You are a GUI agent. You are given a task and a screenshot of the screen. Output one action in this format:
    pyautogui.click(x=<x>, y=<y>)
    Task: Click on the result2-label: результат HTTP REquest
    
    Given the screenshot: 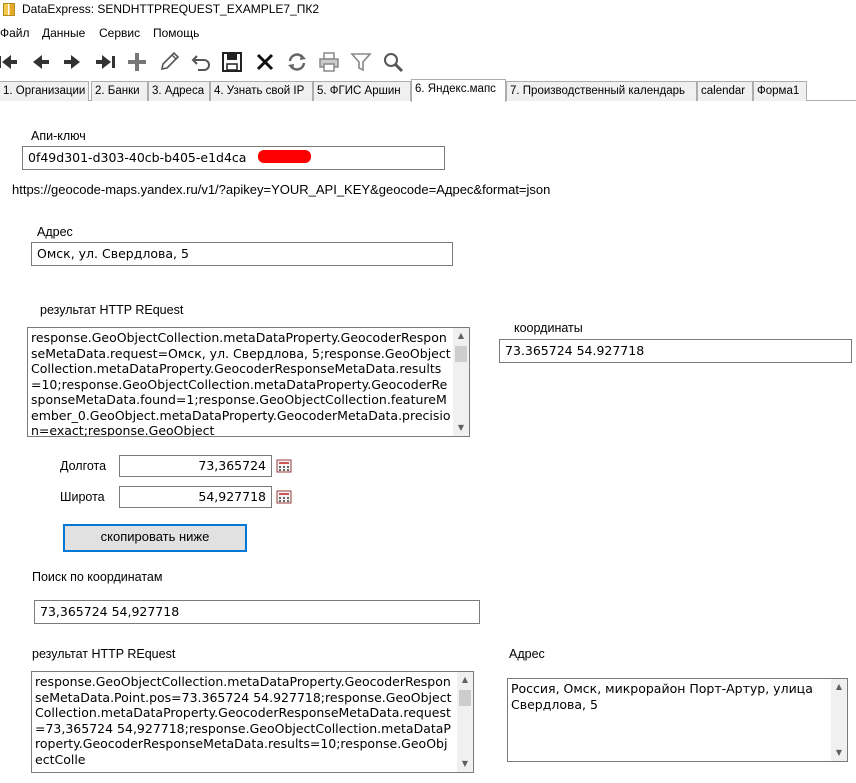 What is the action you would take?
    pyautogui.click(x=104, y=654)
    